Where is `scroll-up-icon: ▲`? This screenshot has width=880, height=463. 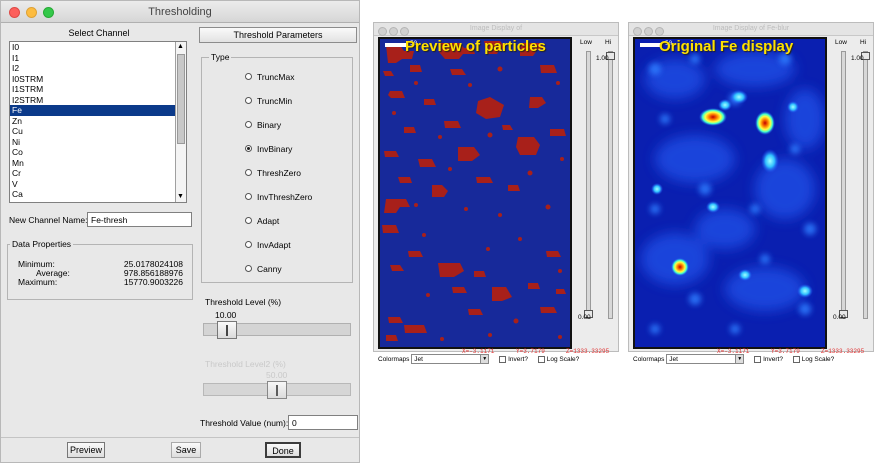 scroll-up-icon: ▲ is located at coordinates (180, 47).